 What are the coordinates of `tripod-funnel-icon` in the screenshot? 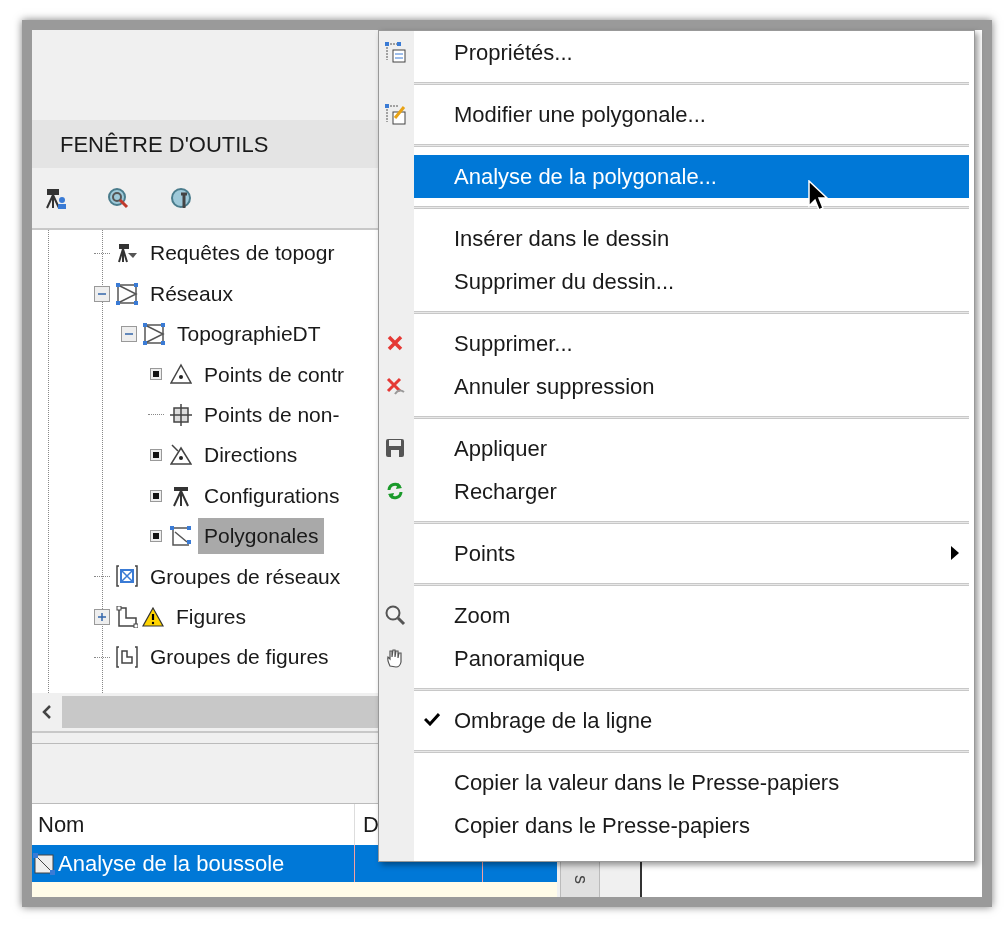 It's located at (127, 253).